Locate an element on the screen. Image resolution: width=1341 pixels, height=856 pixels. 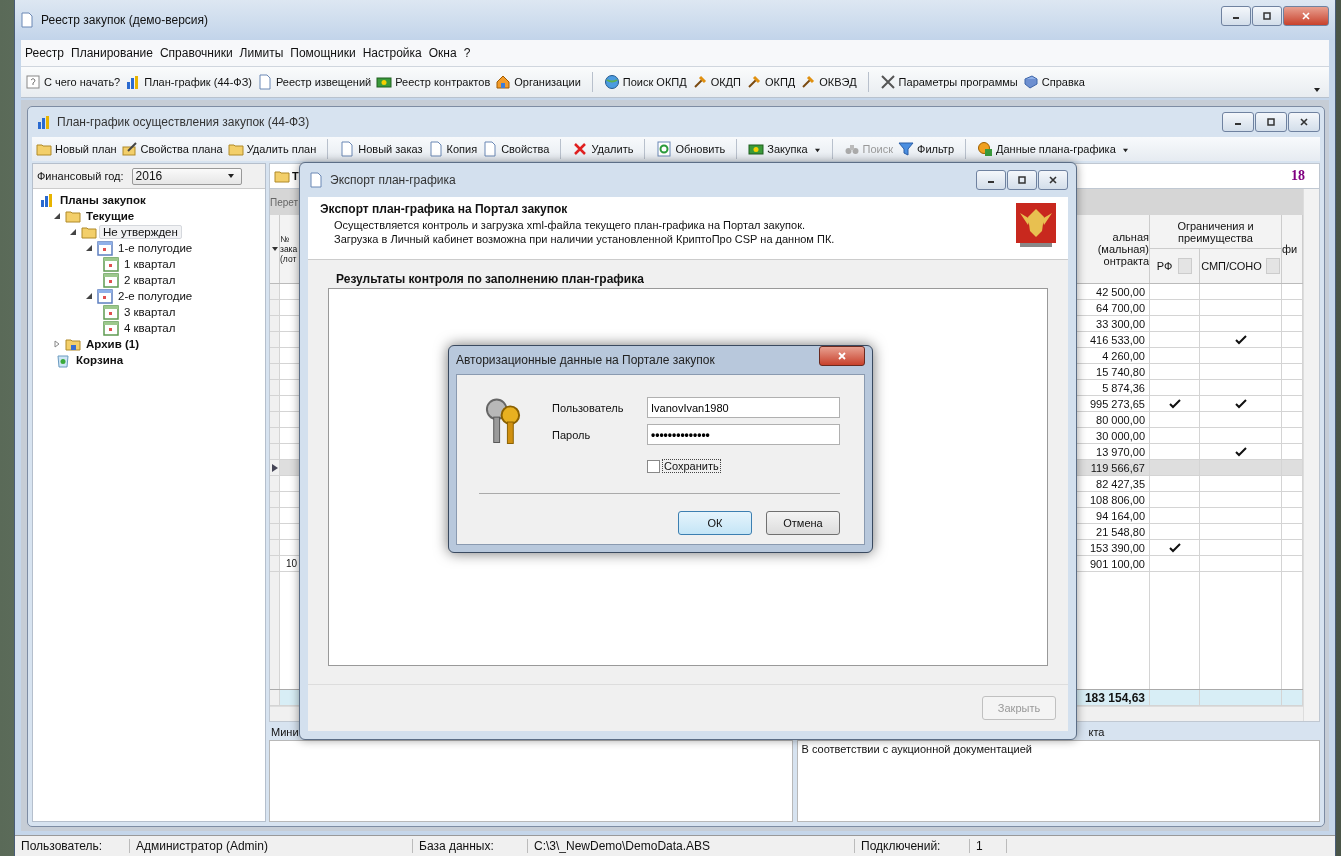
toolbar-button: Поиск ОКПД is located at coordinates (654, 82).